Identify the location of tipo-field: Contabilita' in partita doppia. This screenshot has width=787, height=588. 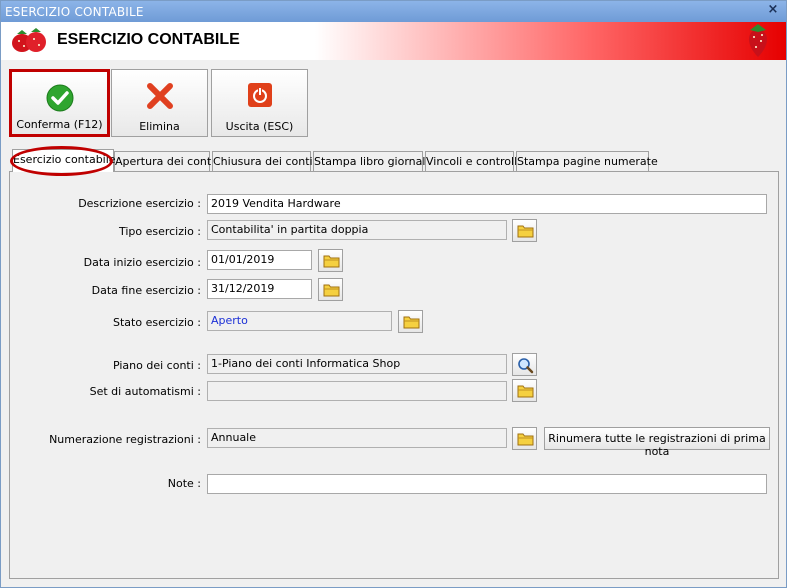
(357, 230).